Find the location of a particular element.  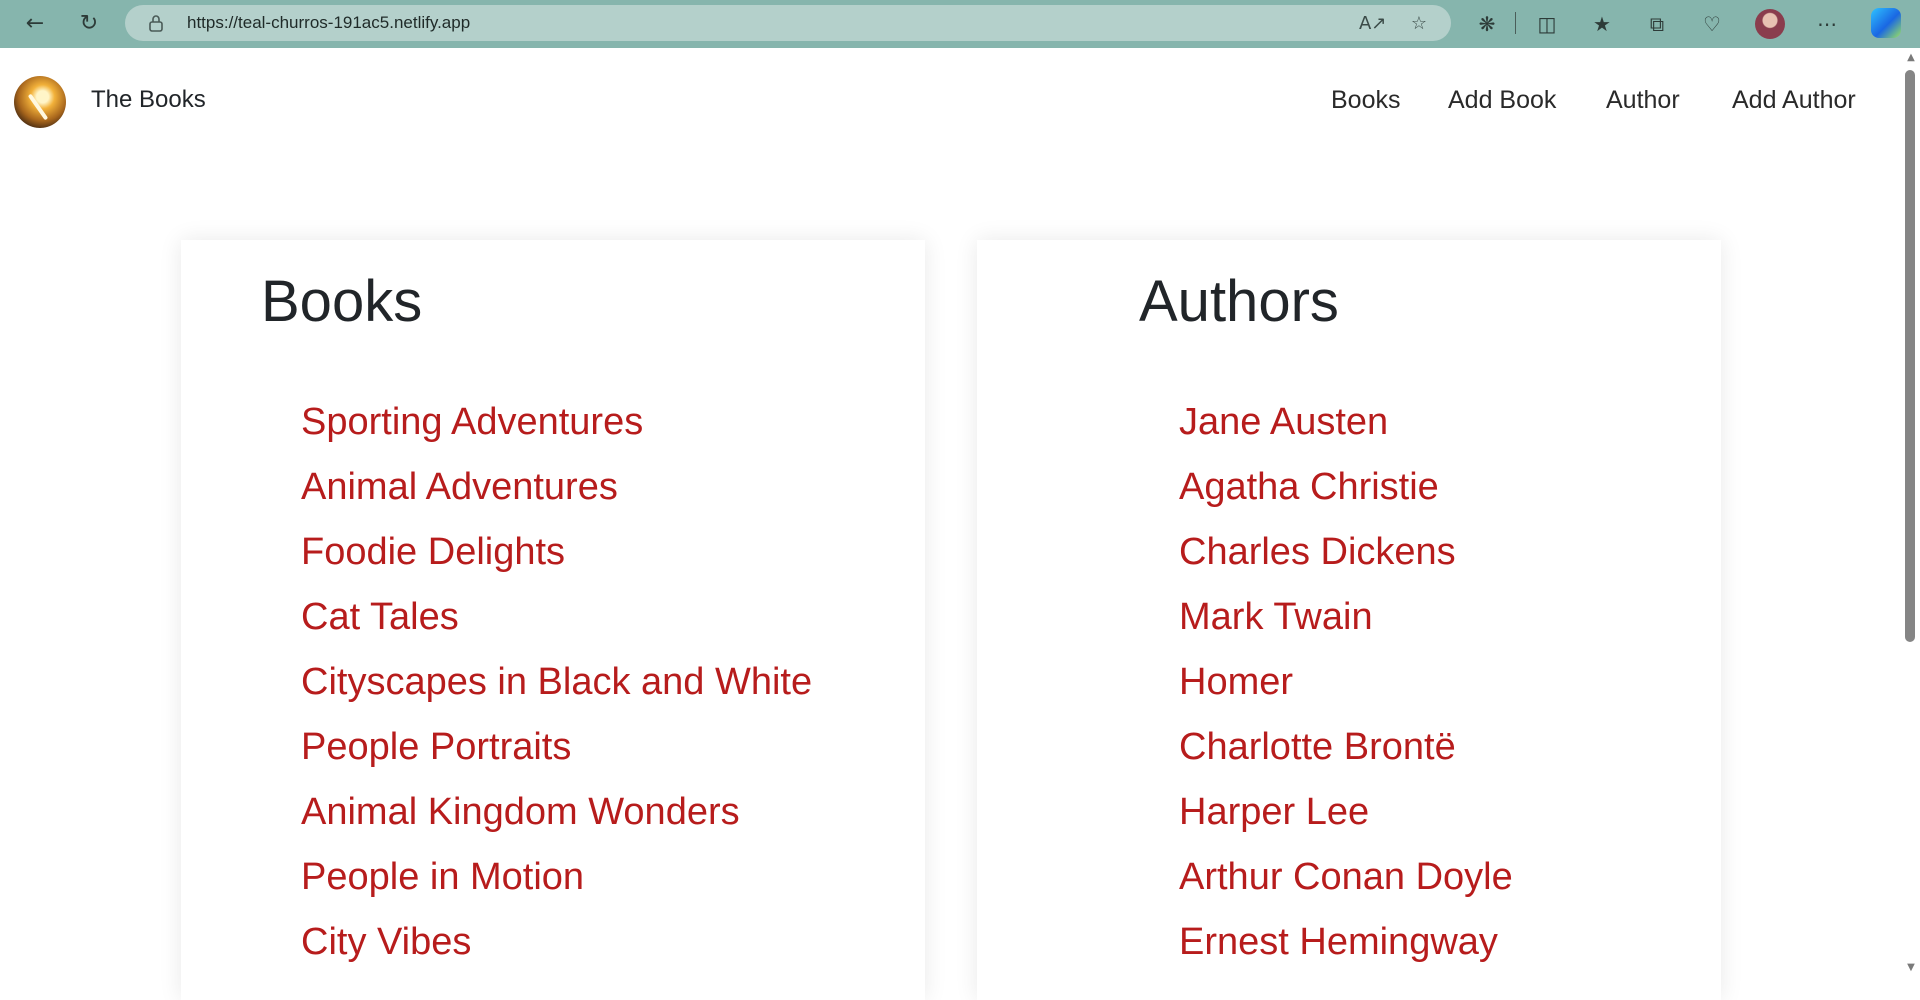

brand-name: The Books is located at coordinates (148, 100).